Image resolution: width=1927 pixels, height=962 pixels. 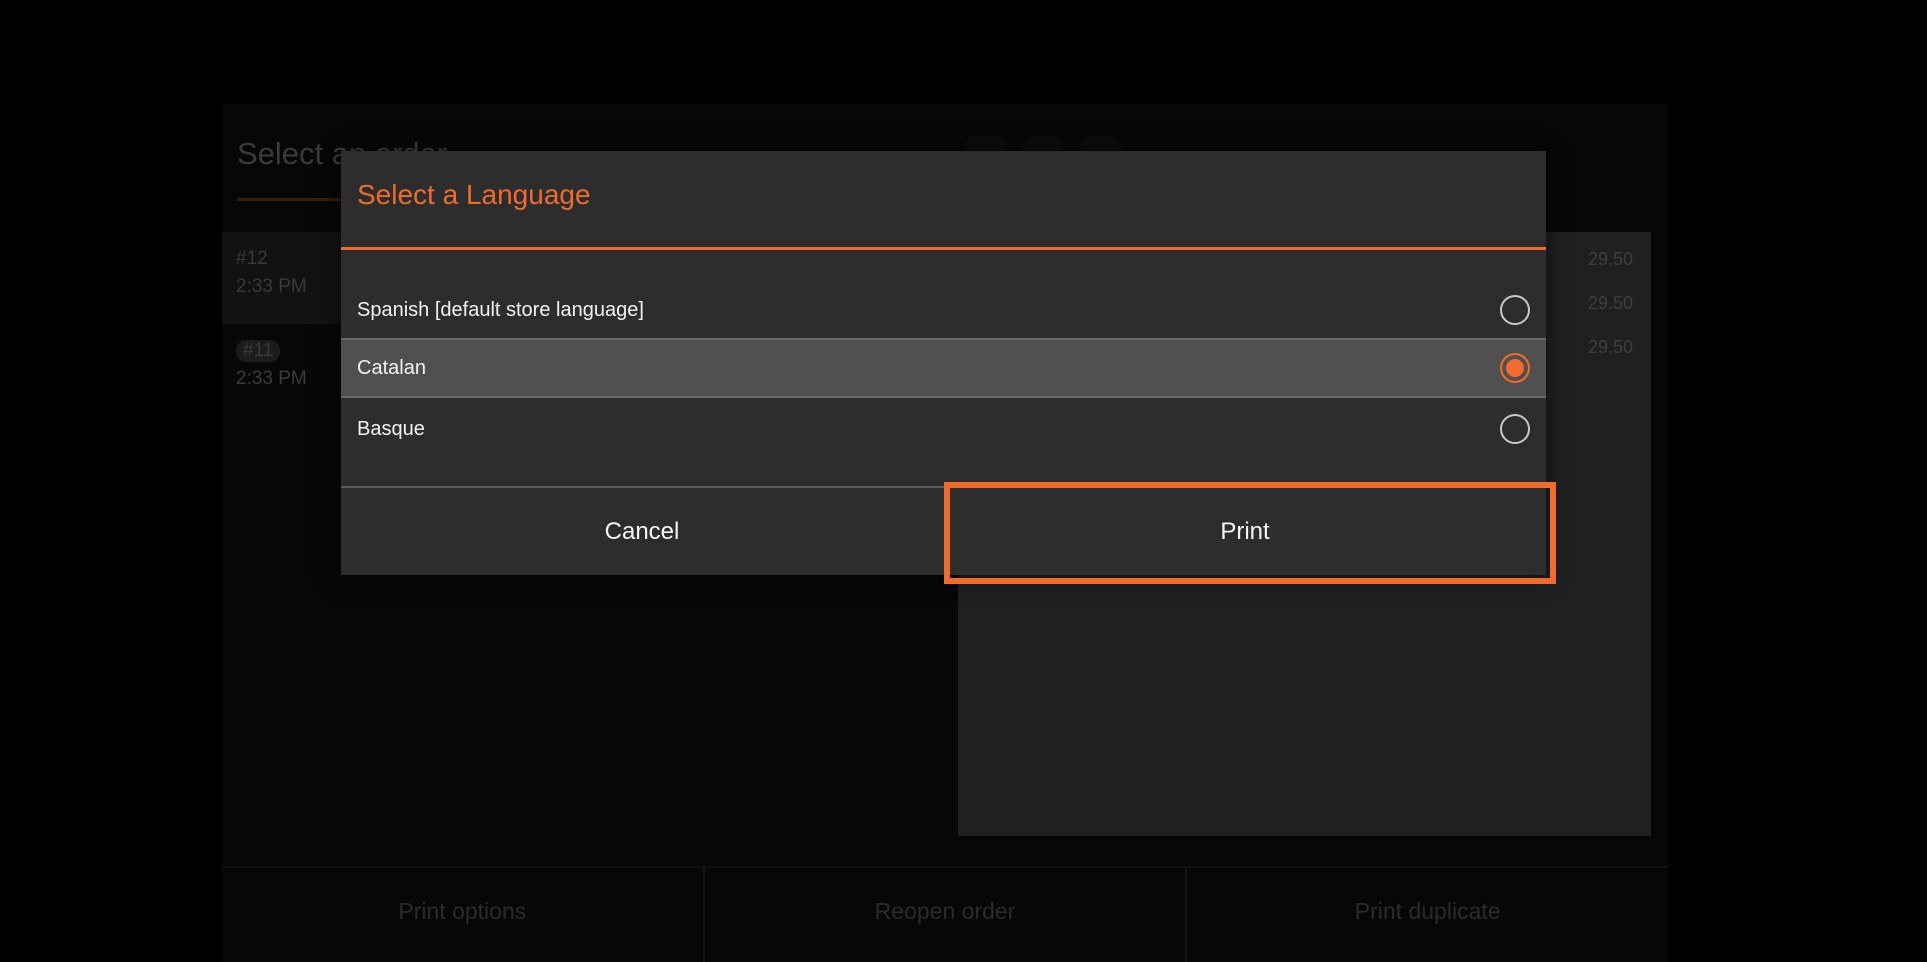 What do you see at coordinates (474, 194) in the screenshot?
I see `dialog-title: Select a Language` at bounding box center [474, 194].